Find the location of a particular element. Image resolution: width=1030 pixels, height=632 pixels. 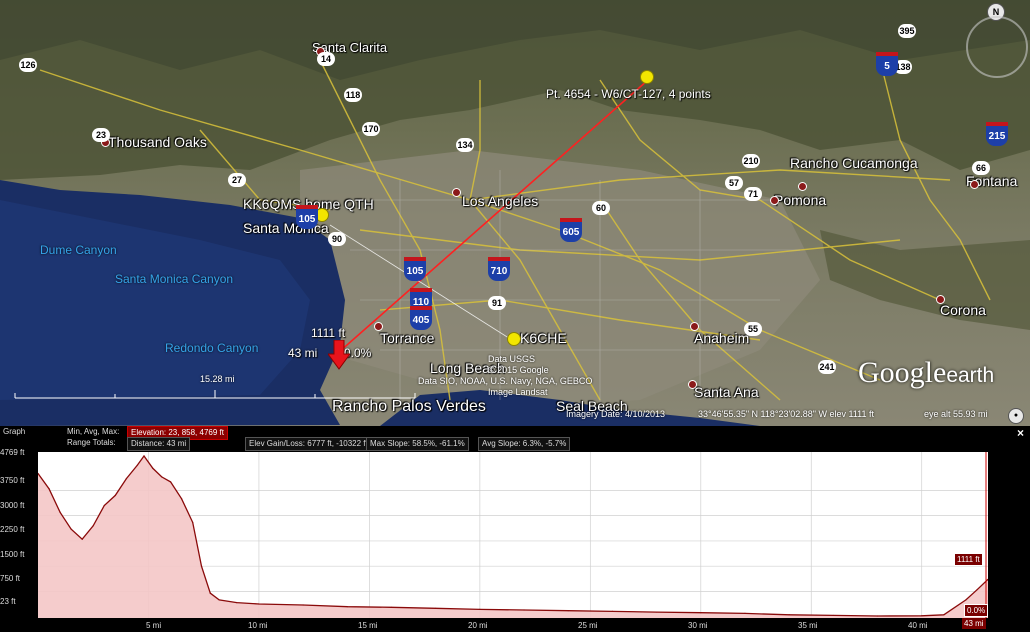

route-shield: 66 is located at coordinates (981, 168).